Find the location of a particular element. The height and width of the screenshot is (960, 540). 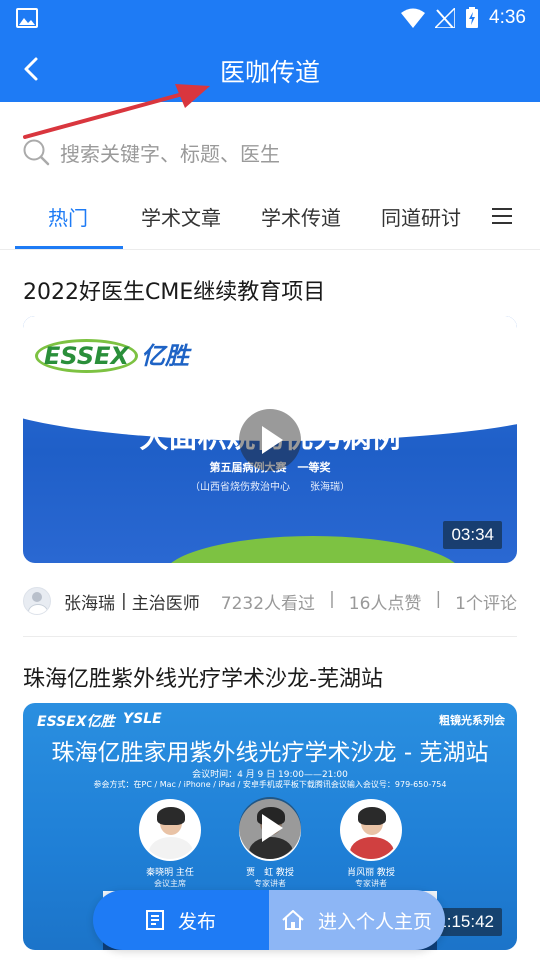

homepage-label: 进入个人主页 is located at coordinates (374, 921).